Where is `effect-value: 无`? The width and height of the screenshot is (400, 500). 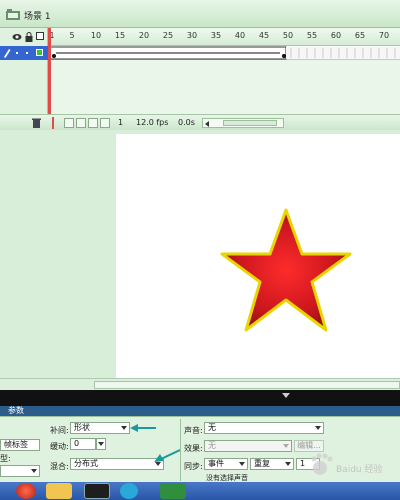 effect-value: 无 is located at coordinates (212, 445).